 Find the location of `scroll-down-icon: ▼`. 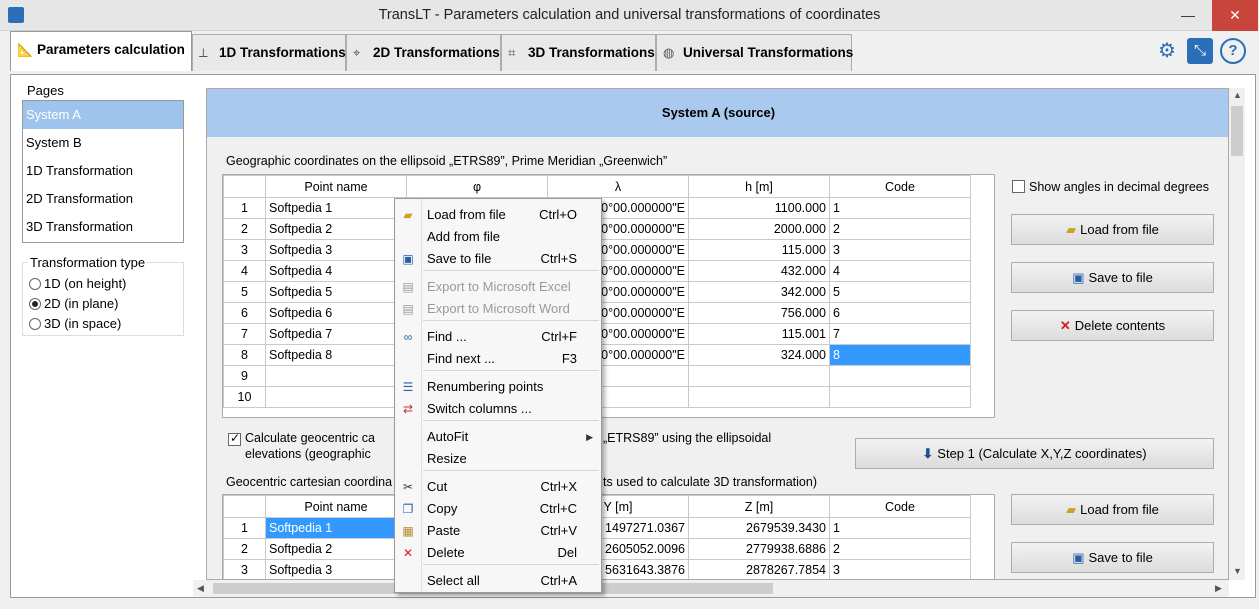

scroll-down-icon: ▼ is located at coordinates (1237, 571).